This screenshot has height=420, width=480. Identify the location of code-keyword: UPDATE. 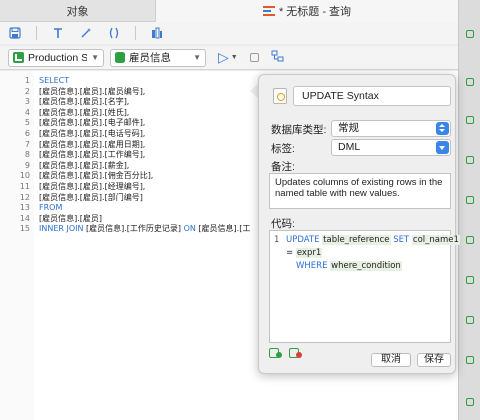
(303, 240).